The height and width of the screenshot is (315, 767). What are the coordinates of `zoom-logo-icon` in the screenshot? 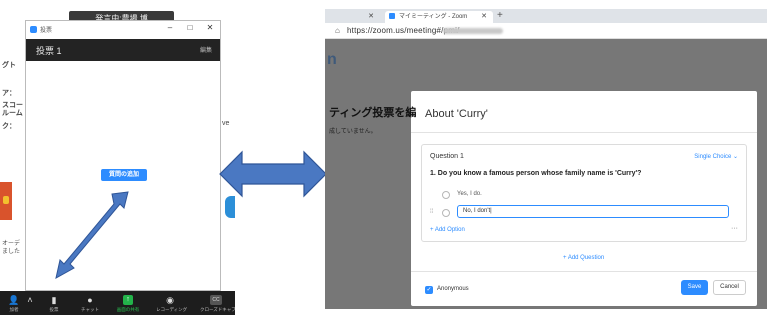 It's located at (33, 29).